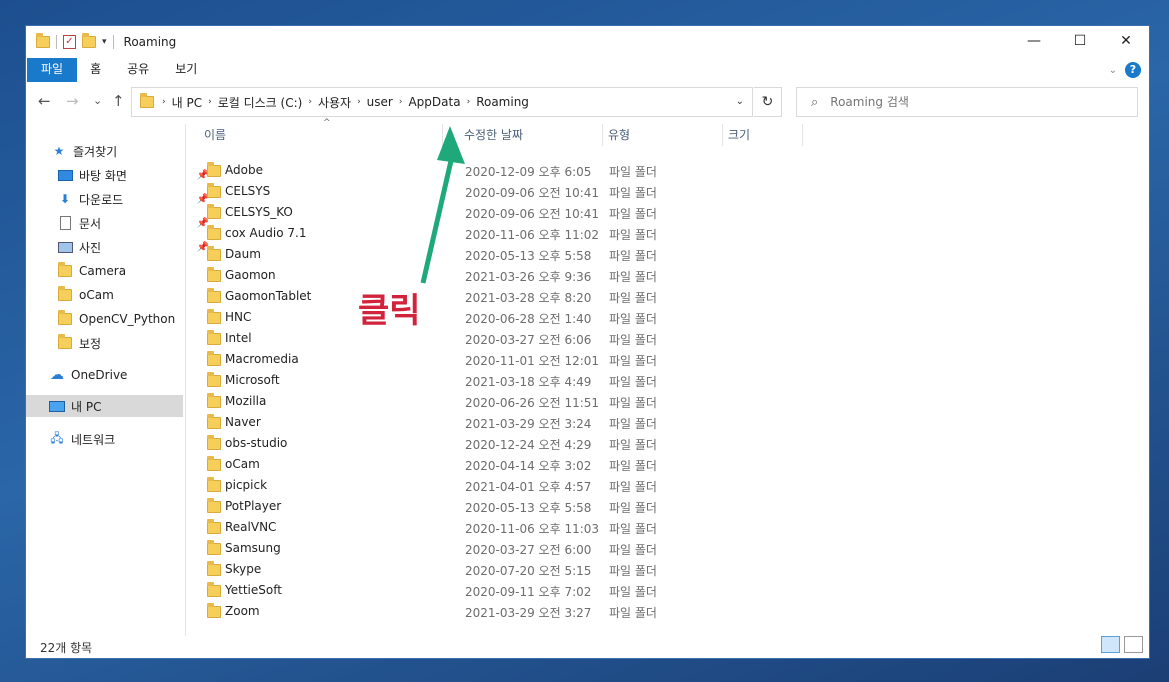 The width and height of the screenshot is (1169, 682). Describe the element at coordinates (451, 145) in the screenshot. I see `arrow-head` at that location.